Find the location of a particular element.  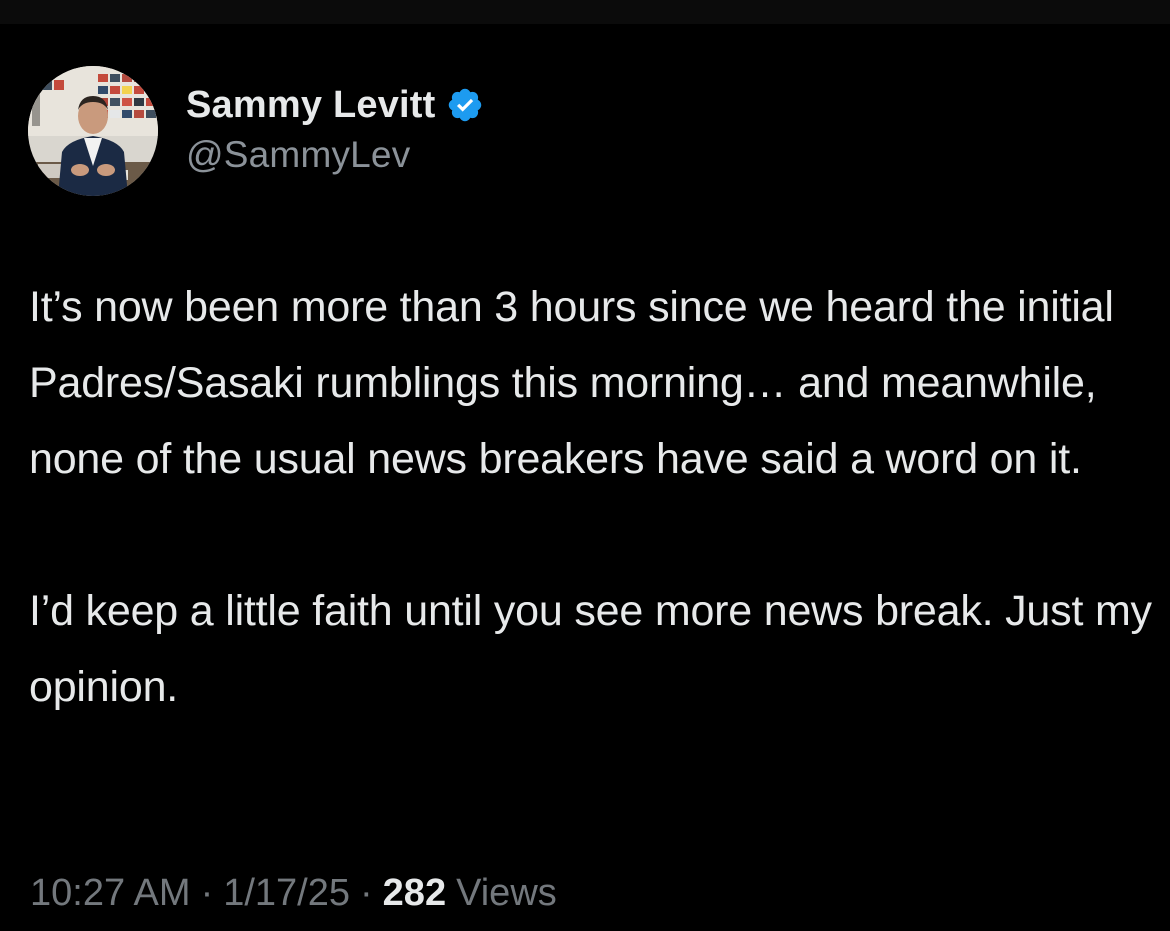

handle: @SammyLev is located at coordinates (335, 155).